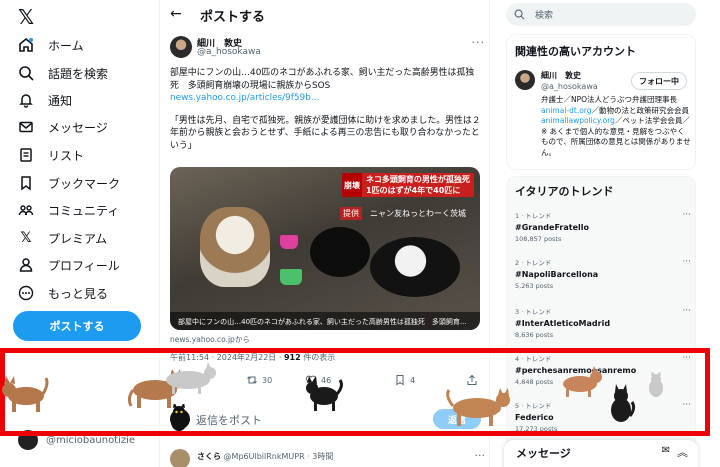  What do you see at coordinates (318, 380) in the screenshot?
I see `like-action: 46` at bounding box center [318, 380].